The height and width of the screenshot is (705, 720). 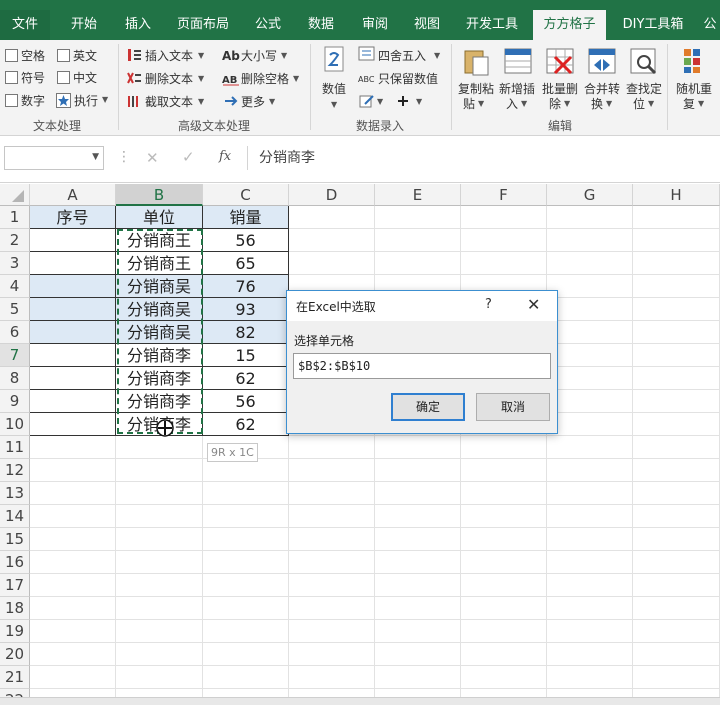 I want to click on cell-h11, so click(x=676, y=447).